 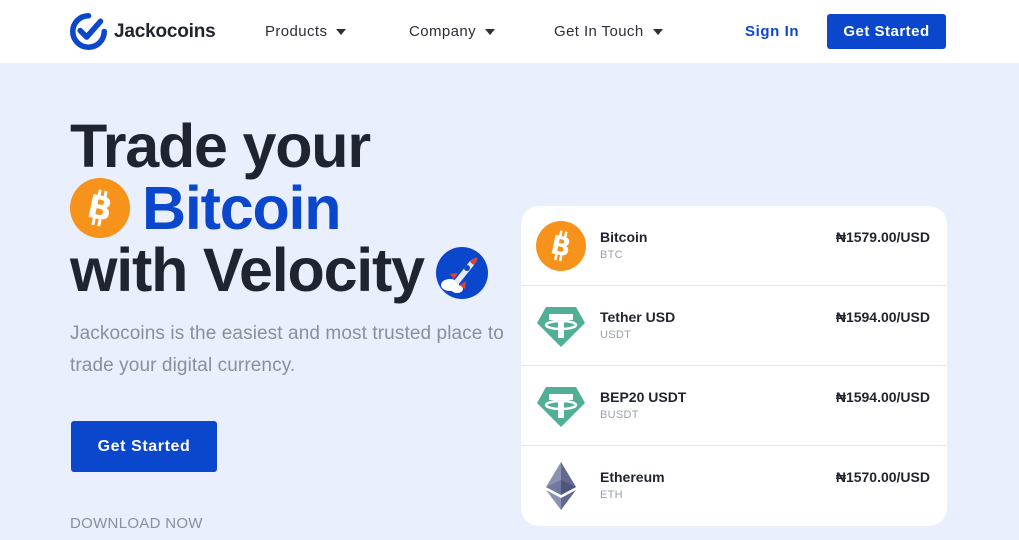 I want to click on rate-row-bitcoin: B Bitcoin BTC ₦1579.00/USD, so click(x=734, y=246).